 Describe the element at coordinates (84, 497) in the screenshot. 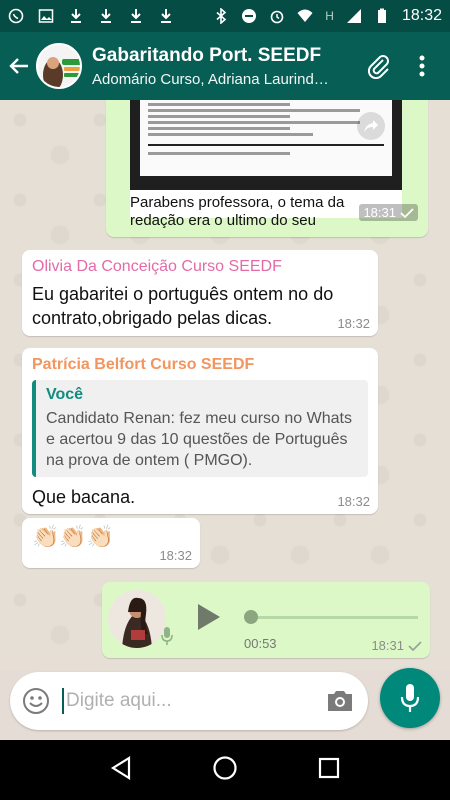

I see `message-text: Que bacana.` at that location.